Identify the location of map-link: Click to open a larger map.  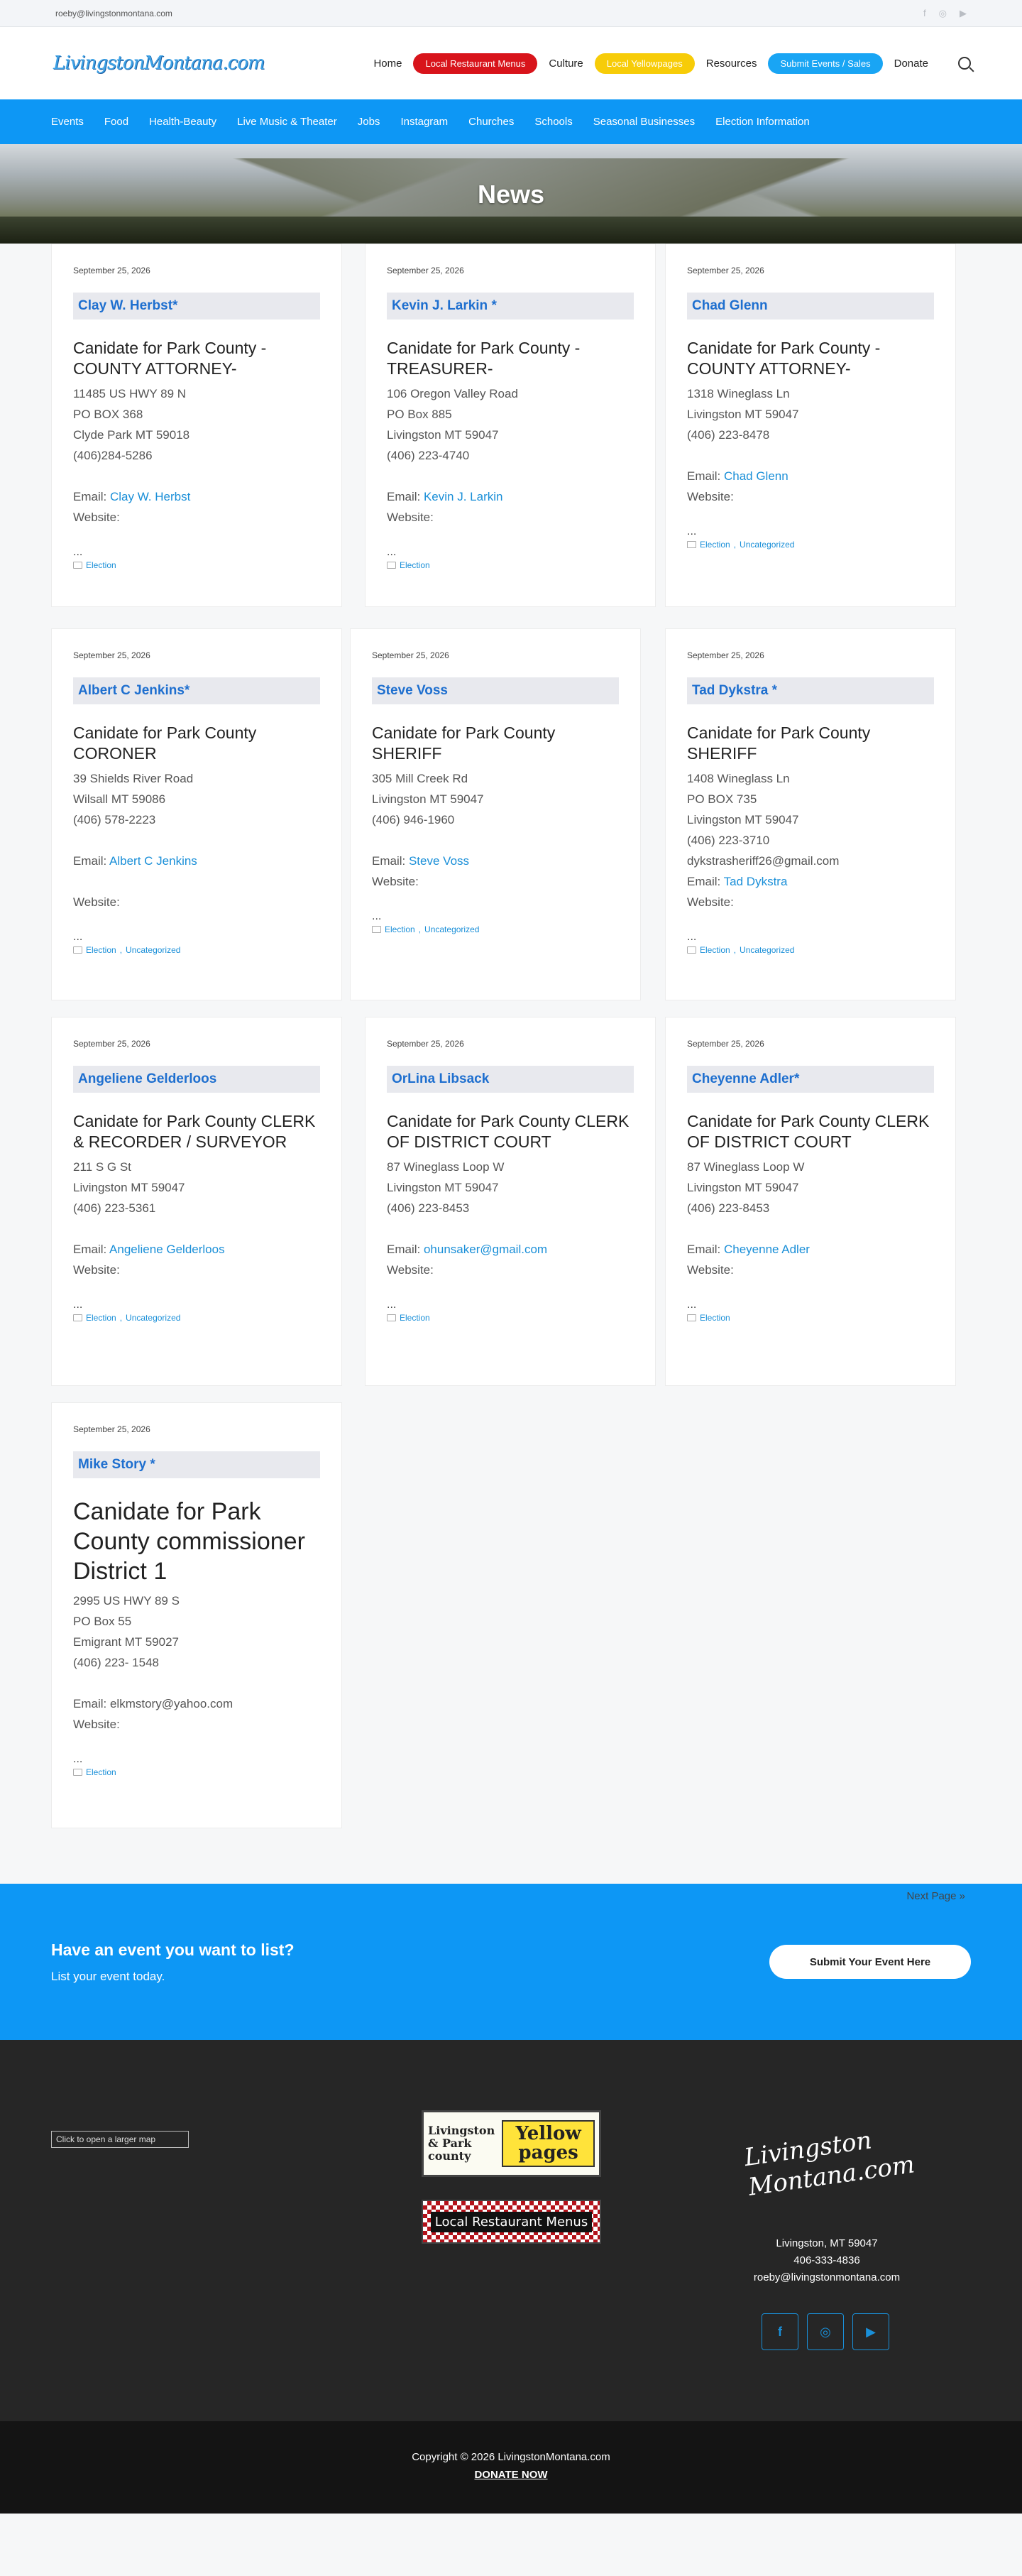
(120, 2139).